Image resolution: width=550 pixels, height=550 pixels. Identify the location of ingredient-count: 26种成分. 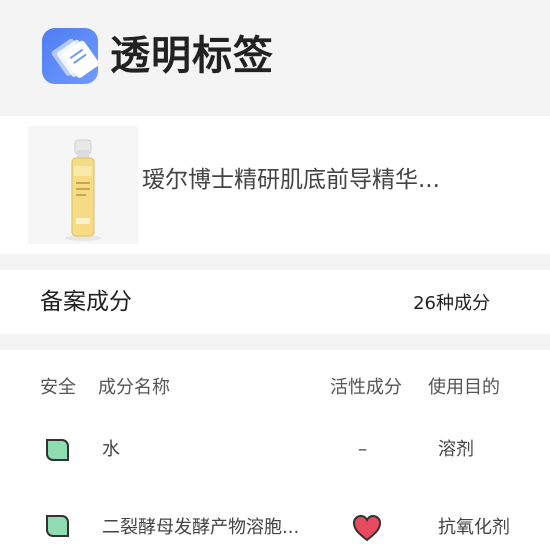
(451, 303).